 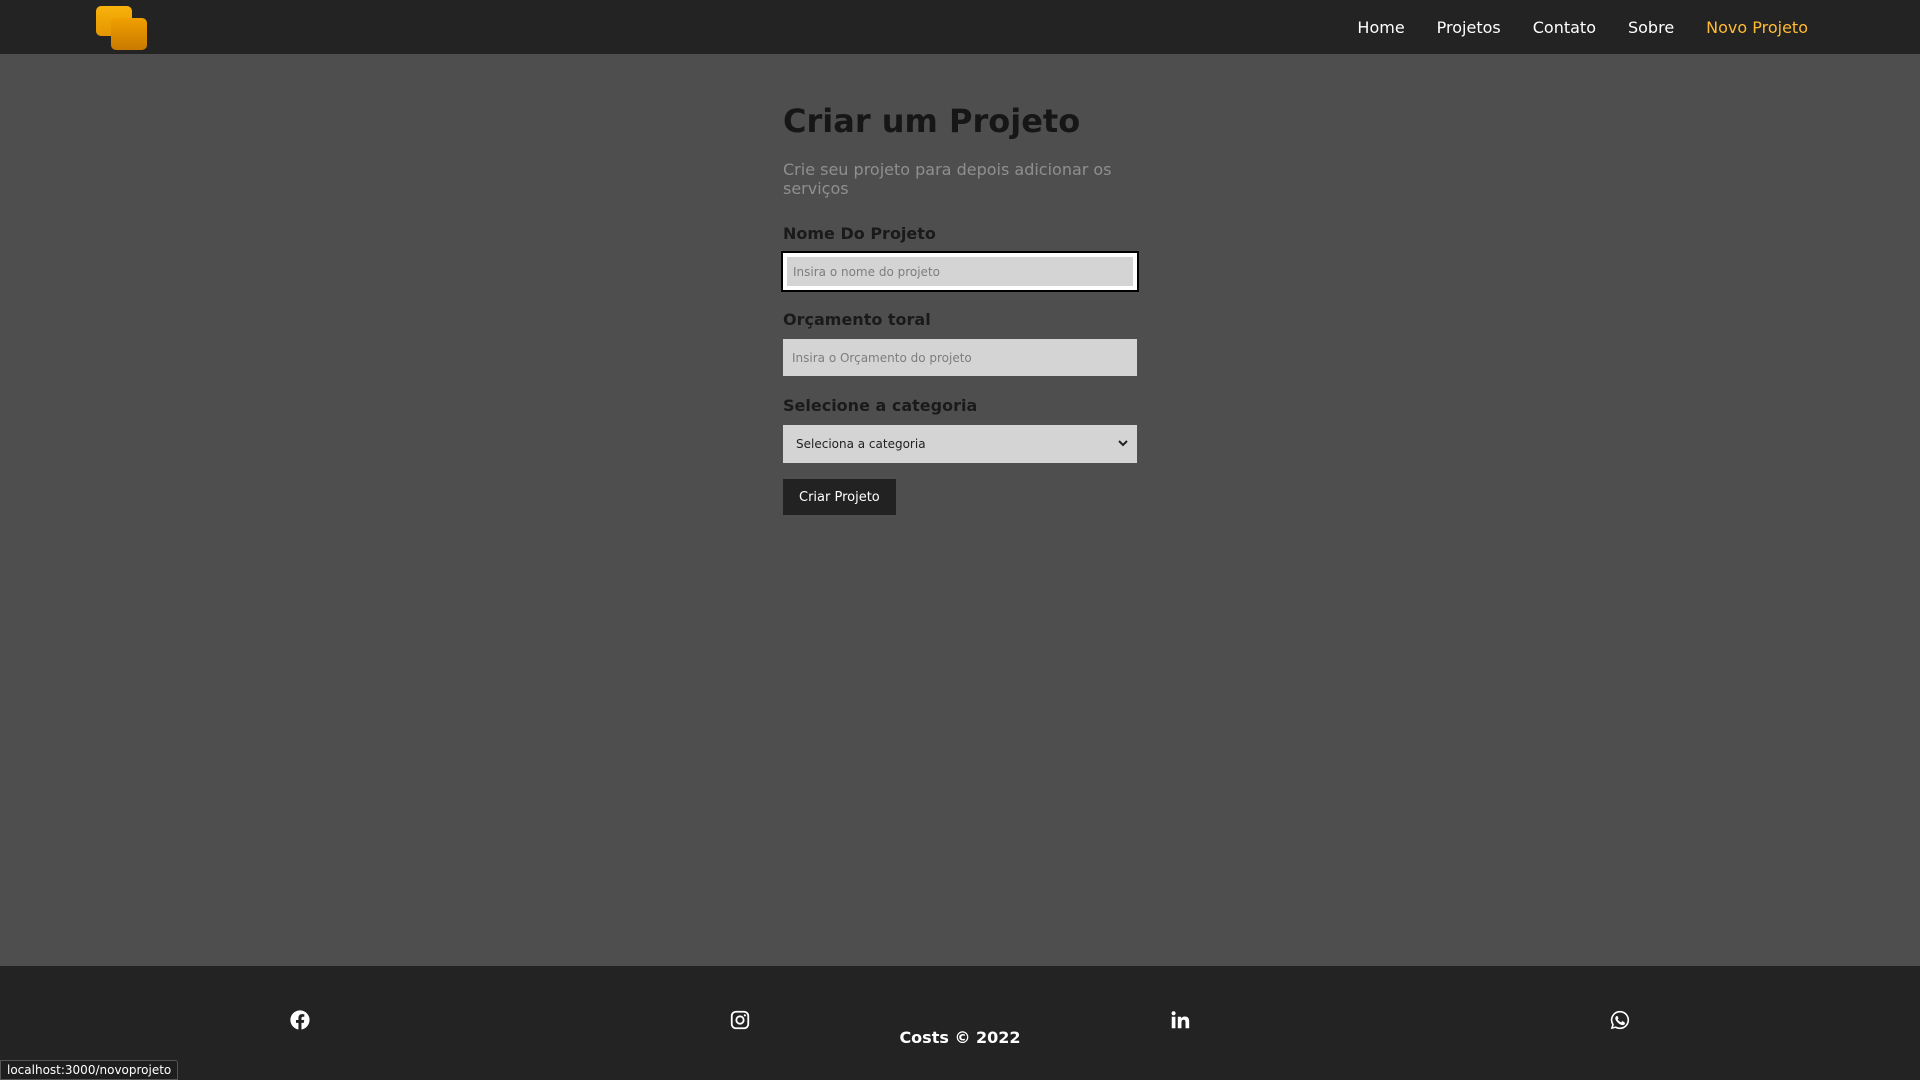 What do you see at coordinates (932, 121) in the screenshot?
I see `page-title: Criar um Projeto` at bounding box center [932, 121].